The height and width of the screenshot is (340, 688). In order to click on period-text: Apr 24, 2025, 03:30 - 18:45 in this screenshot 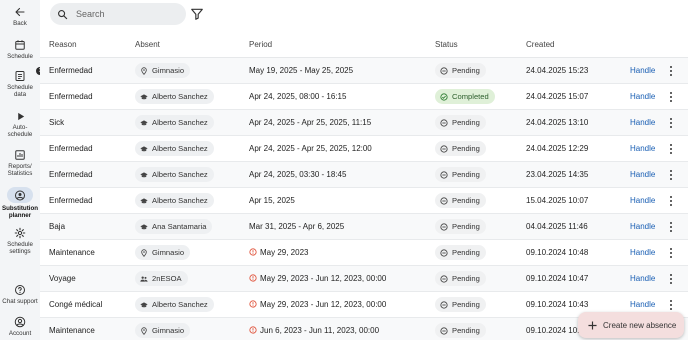, I will do `click(298, 174)`.